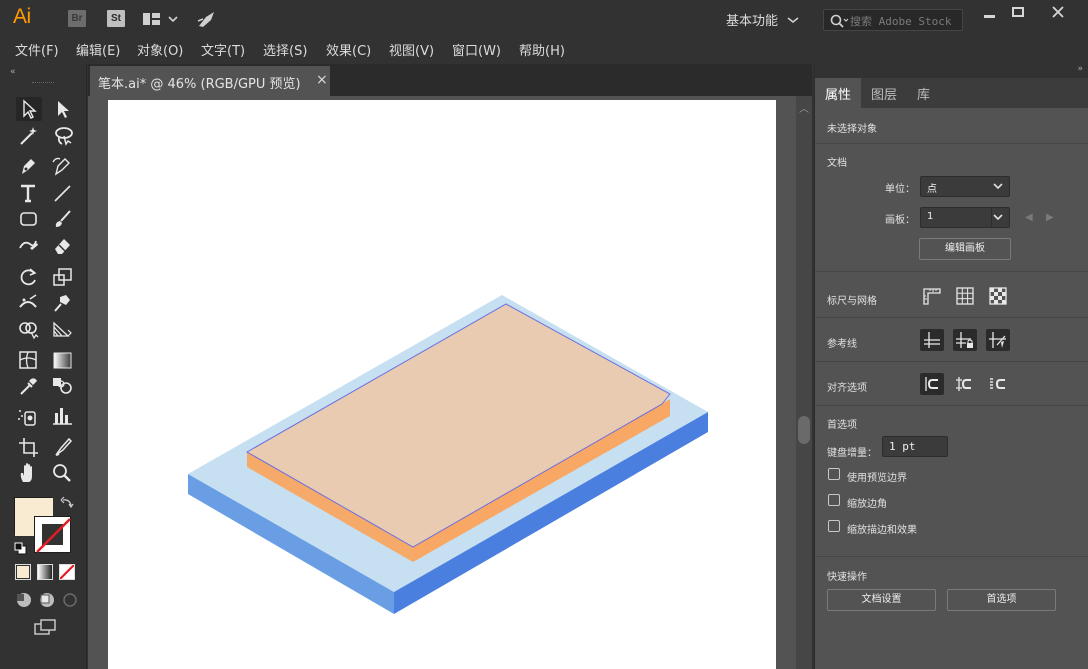 The width and height of the screenshot is (1088, 669). I want to click on preferences-button: 首选项, so click(1001, 600).